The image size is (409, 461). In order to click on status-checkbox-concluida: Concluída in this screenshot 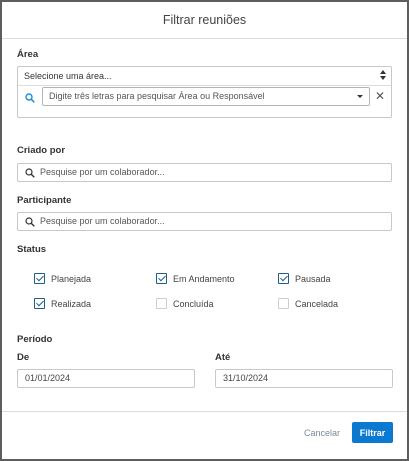, I will do `click(185, 303)`.